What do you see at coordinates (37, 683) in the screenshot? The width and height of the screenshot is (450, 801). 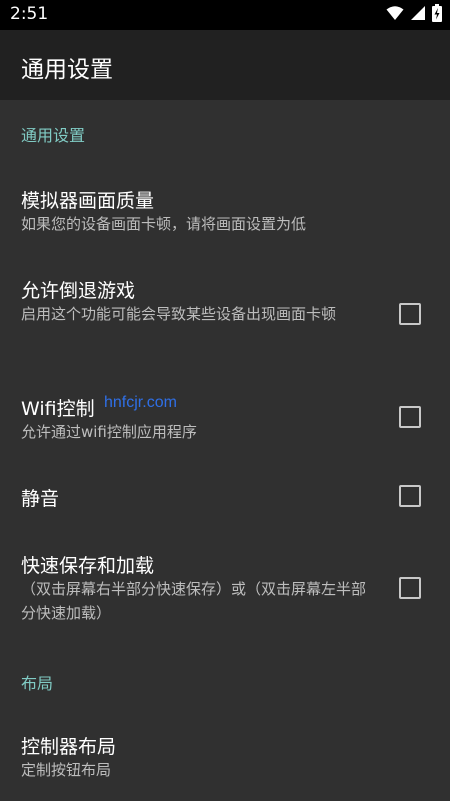 I see `section-header-layout: 布局` at bounding box center [37, 683].